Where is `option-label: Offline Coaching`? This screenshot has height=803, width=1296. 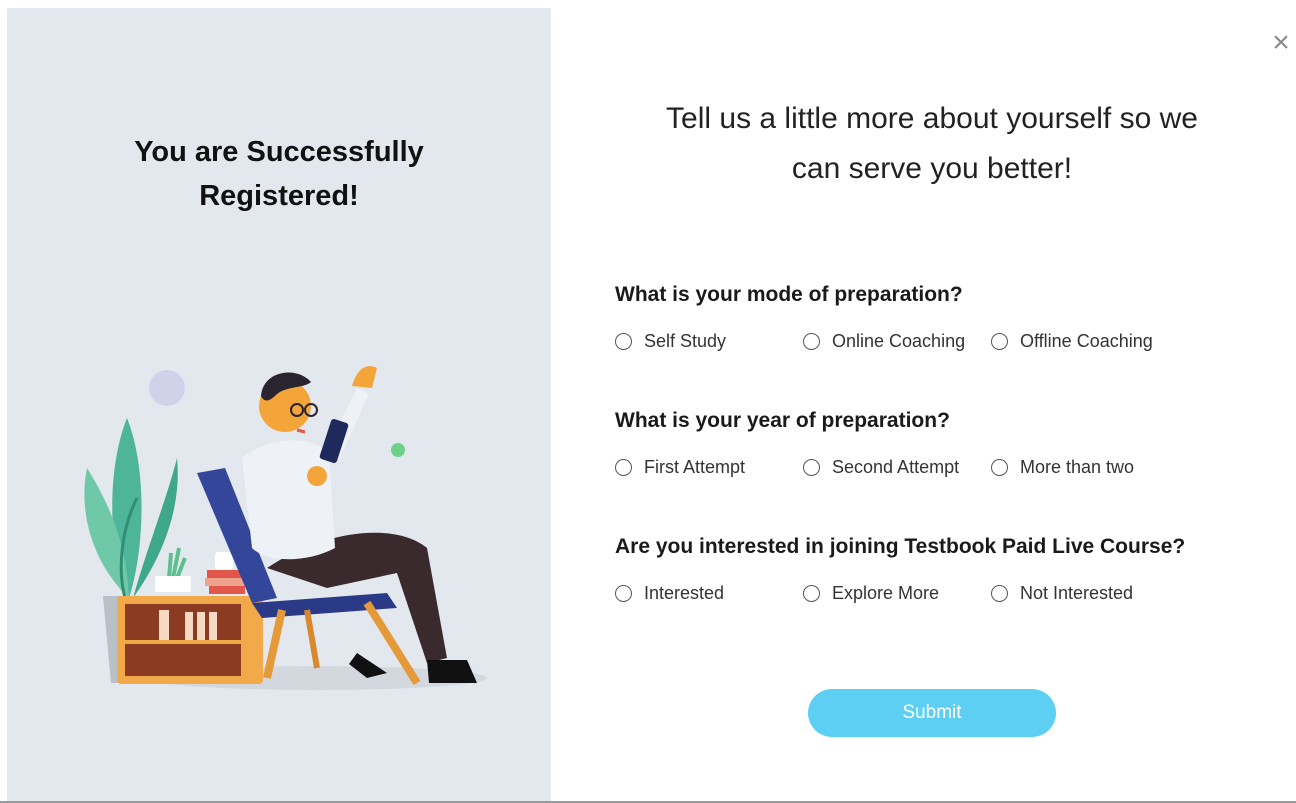 option-label: Offline Coaching is located at coordinates (1086, 341).